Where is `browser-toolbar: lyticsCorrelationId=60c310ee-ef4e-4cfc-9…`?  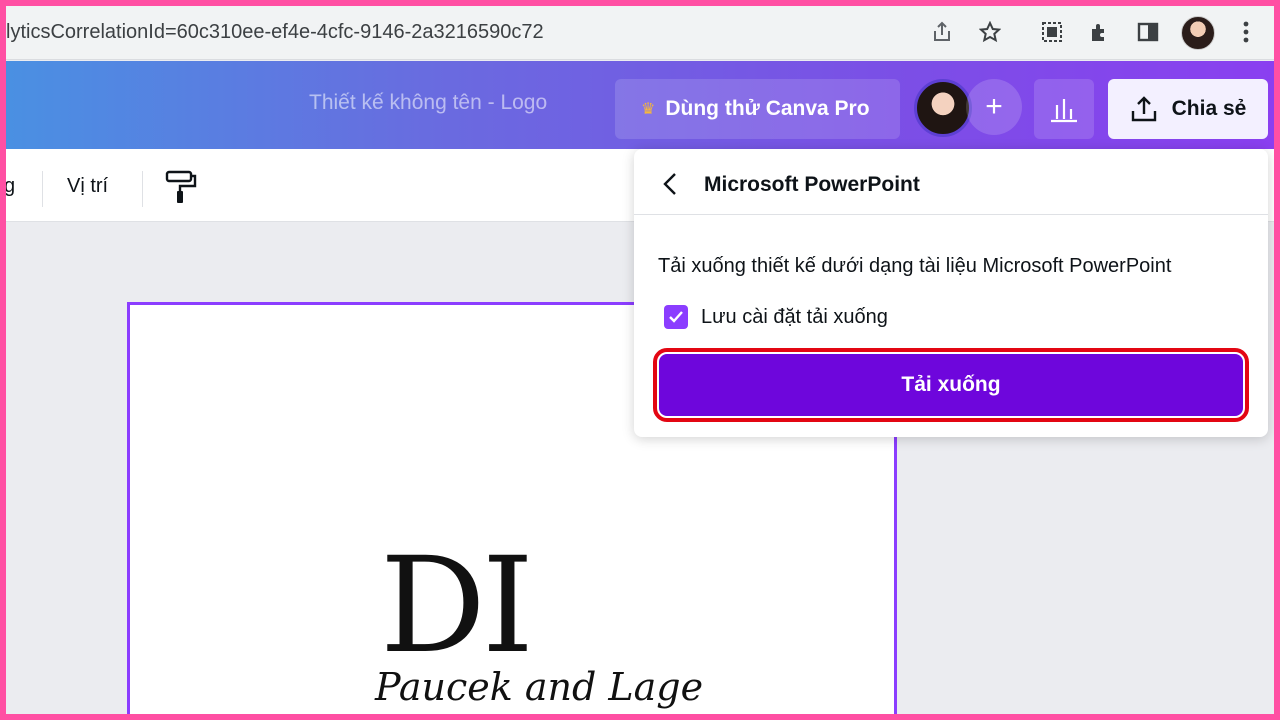
browser-toolbar: lyticsCorrelationId=60c310ee-ef4e-4cfc-9… is located at coordinates (640, 33).